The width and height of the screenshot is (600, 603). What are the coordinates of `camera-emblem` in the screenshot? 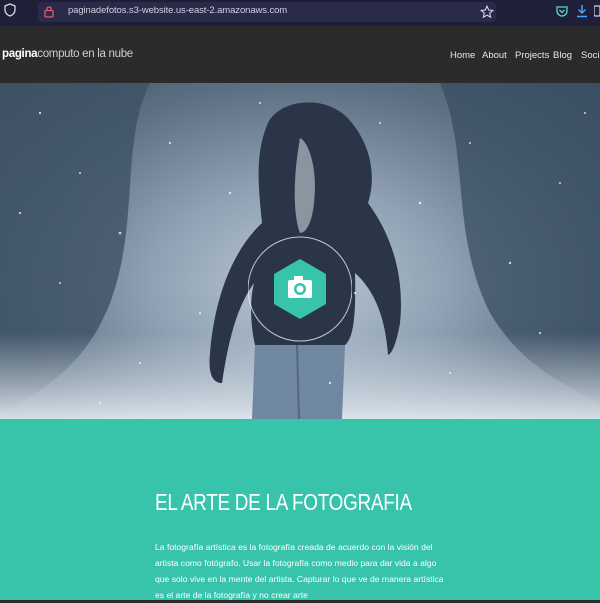 It's located at (300, 289).